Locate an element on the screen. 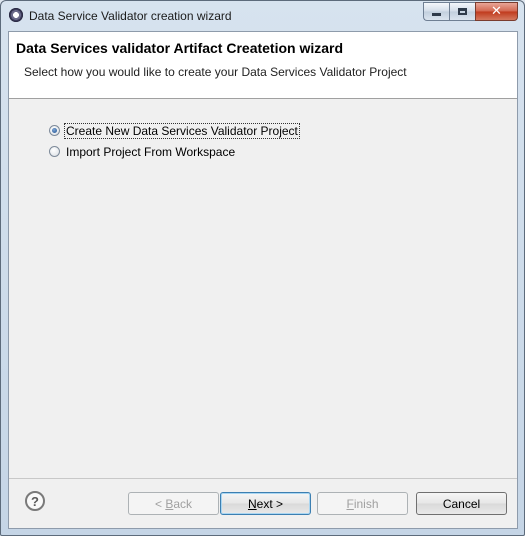 The image size is (525, 536). close-icon: ✕ is located at coordinates (496, 11).